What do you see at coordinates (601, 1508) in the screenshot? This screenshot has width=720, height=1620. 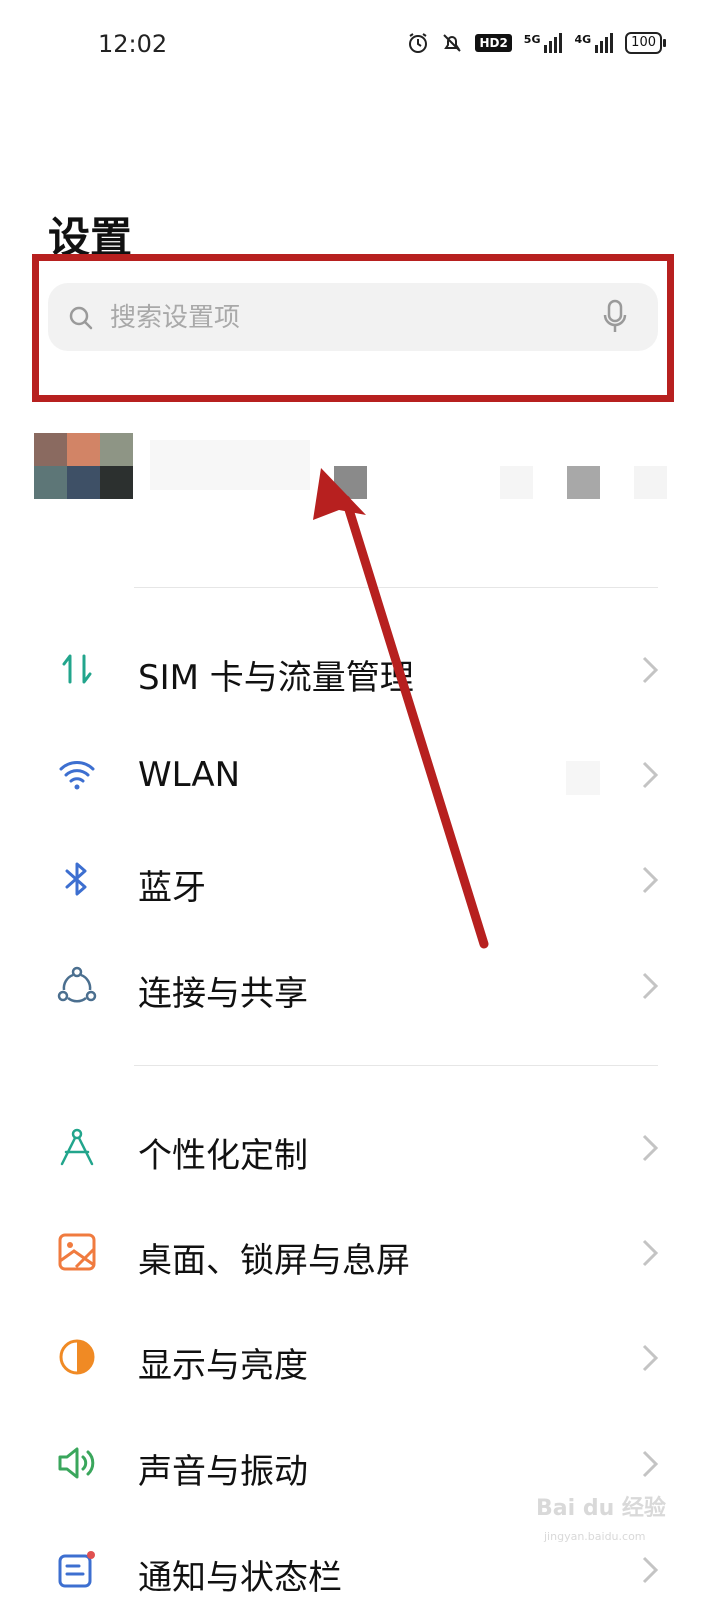 I see `watermark-logo: Bai du 经验` at bounding box center [601, 1508].